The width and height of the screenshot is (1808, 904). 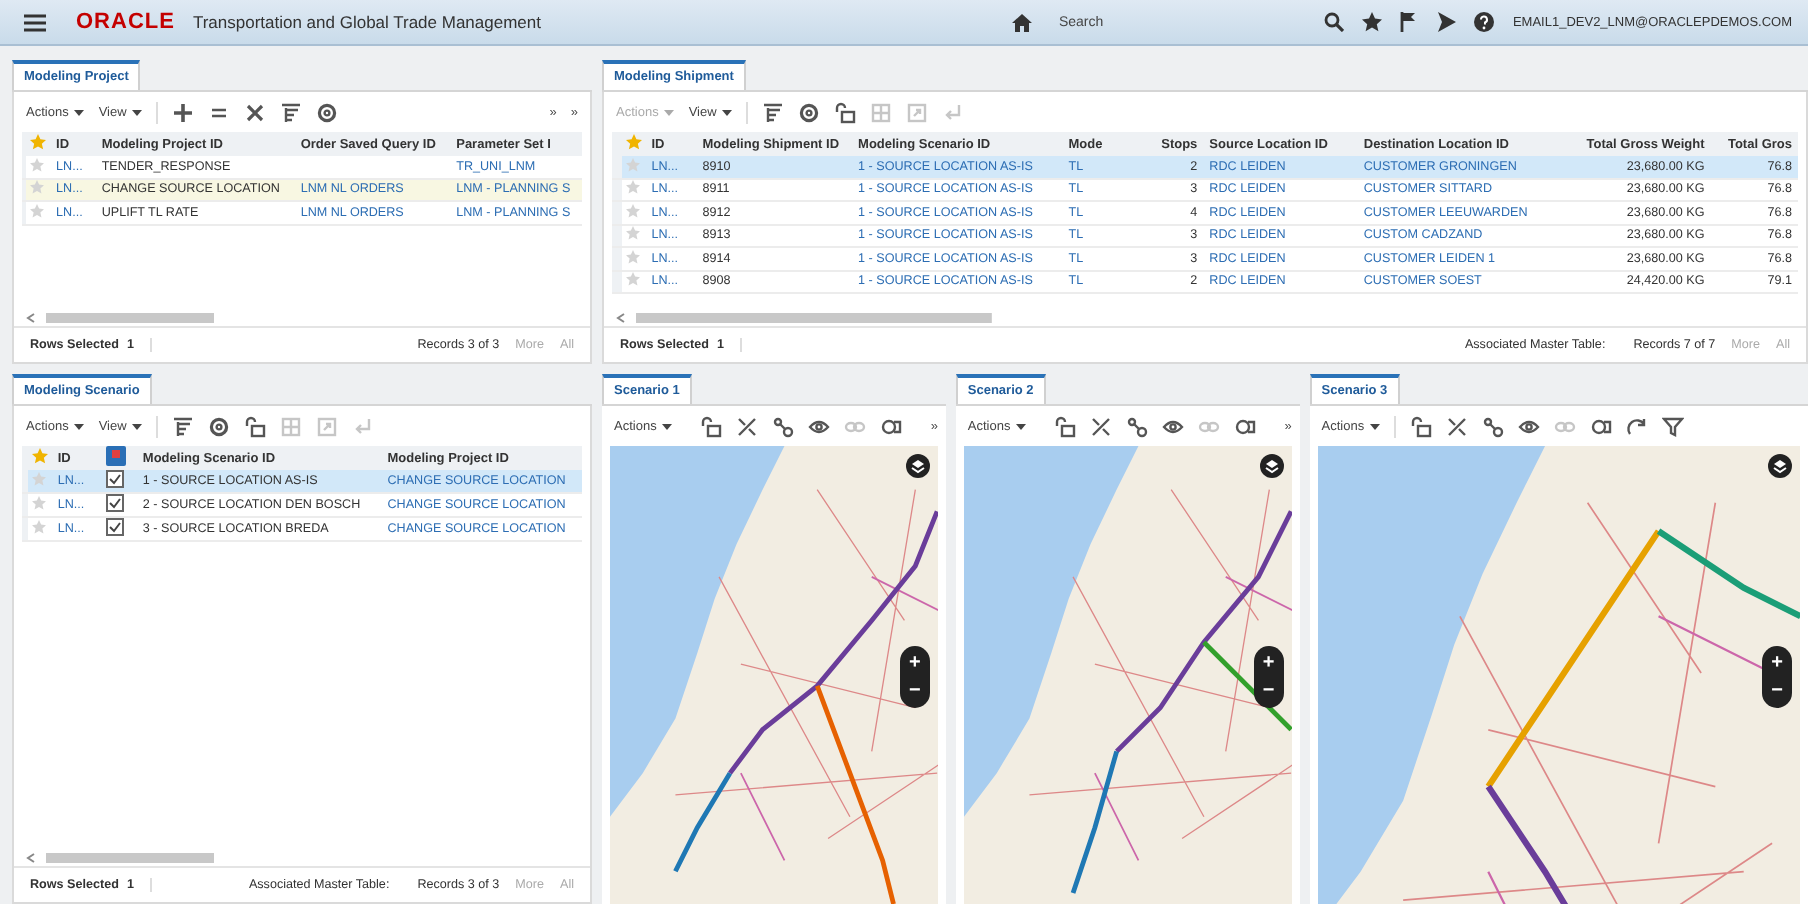 I want to click on checkbox-column-icon, so click(x=116, y=456).